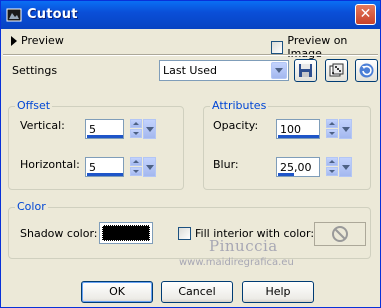  What do you see at coordinates (59, 233) in the screenshot?
I see `shadow-color-label: Shadow color:` at bounding box center [59, 233].